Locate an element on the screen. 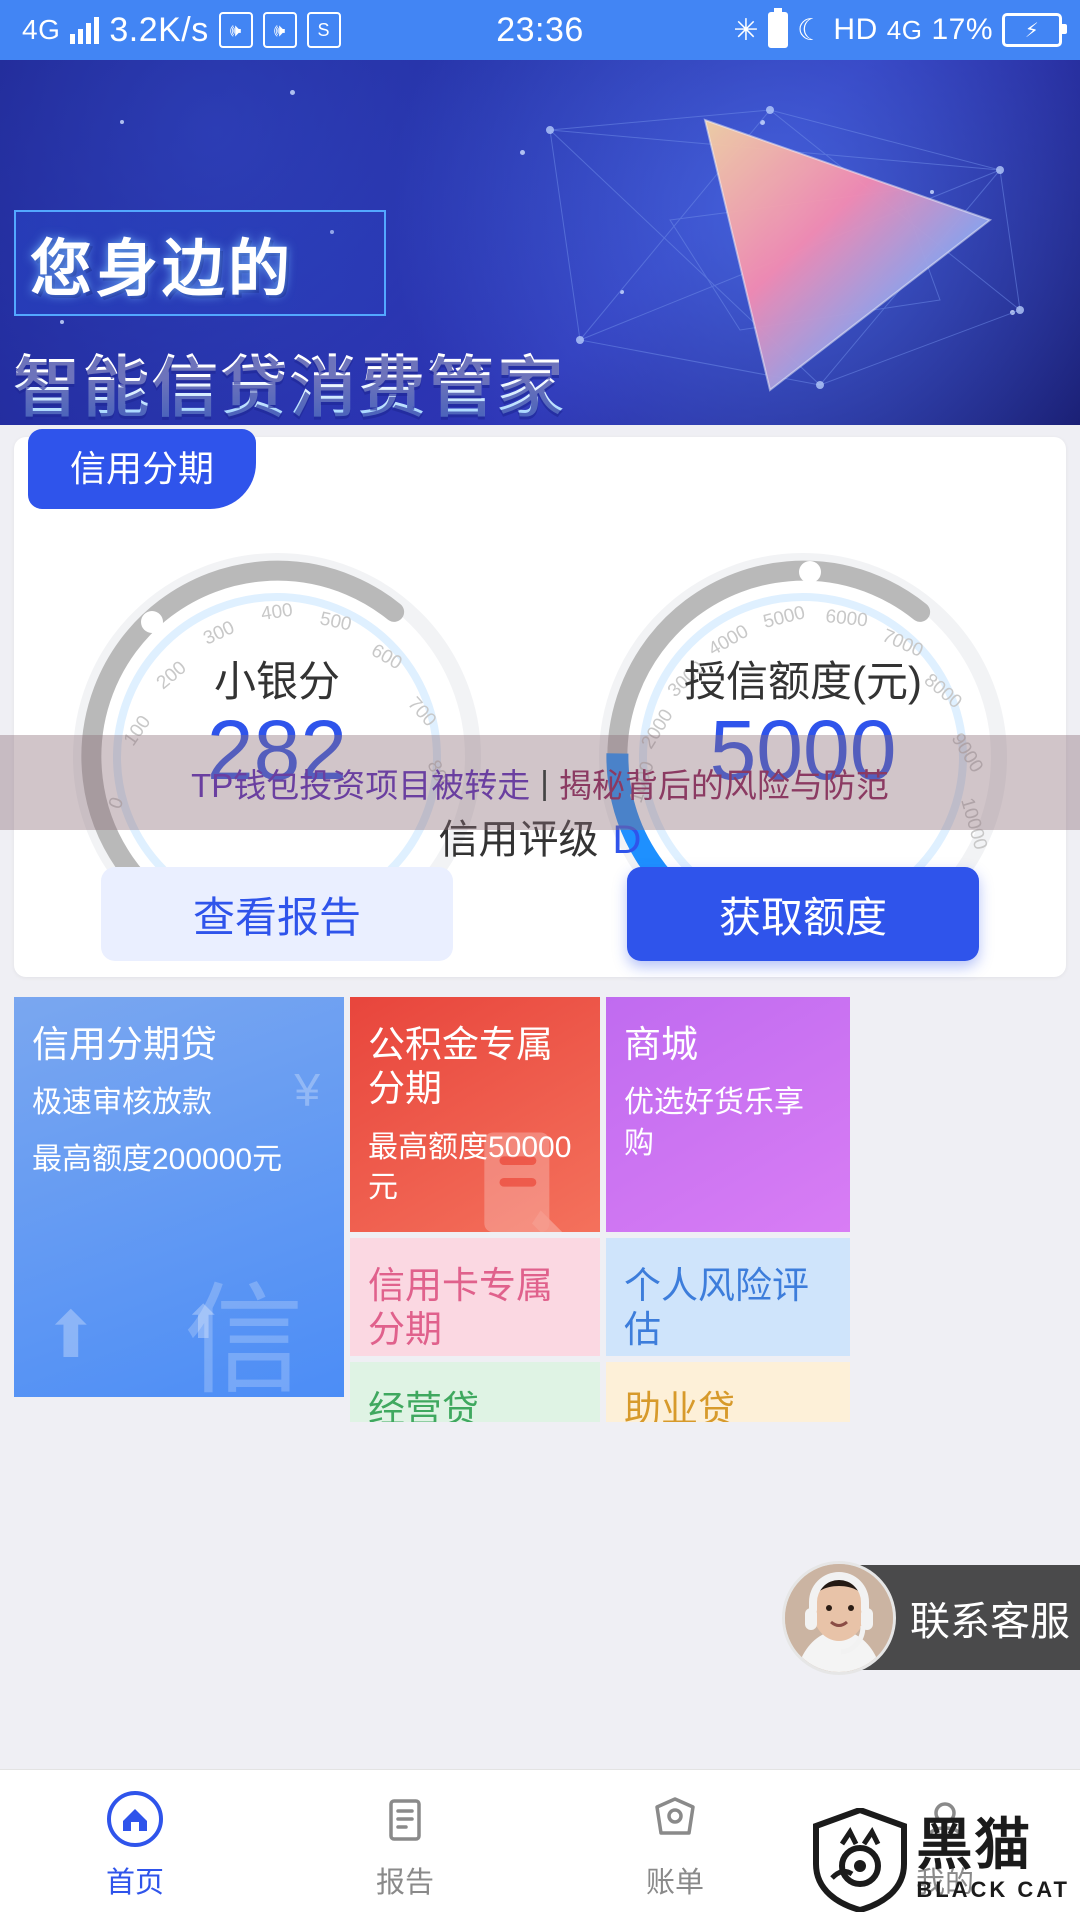 The image size is (1080, 1920). blackcat-shield-icon is located at coordinates (860, 1860).